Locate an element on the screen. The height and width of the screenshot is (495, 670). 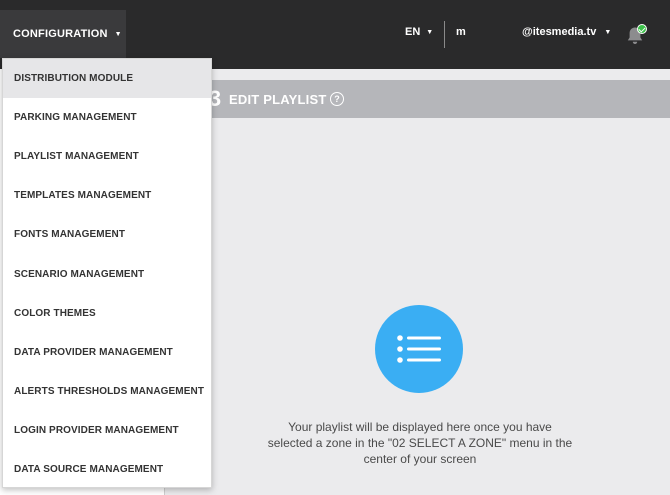
user-email-label: @itesmedia.tv is located at coordinates (559, 32).